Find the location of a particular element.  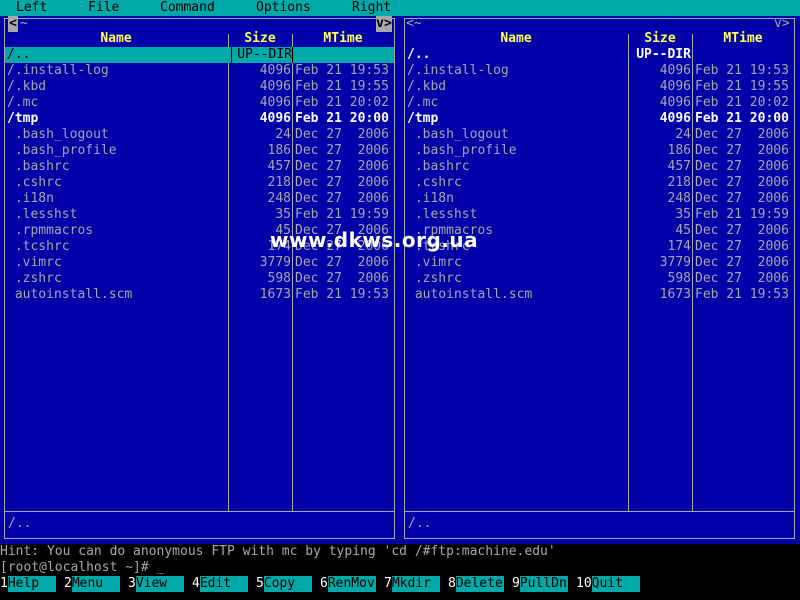

left-dir-list-button: v> is located at coordinates (384, 24).